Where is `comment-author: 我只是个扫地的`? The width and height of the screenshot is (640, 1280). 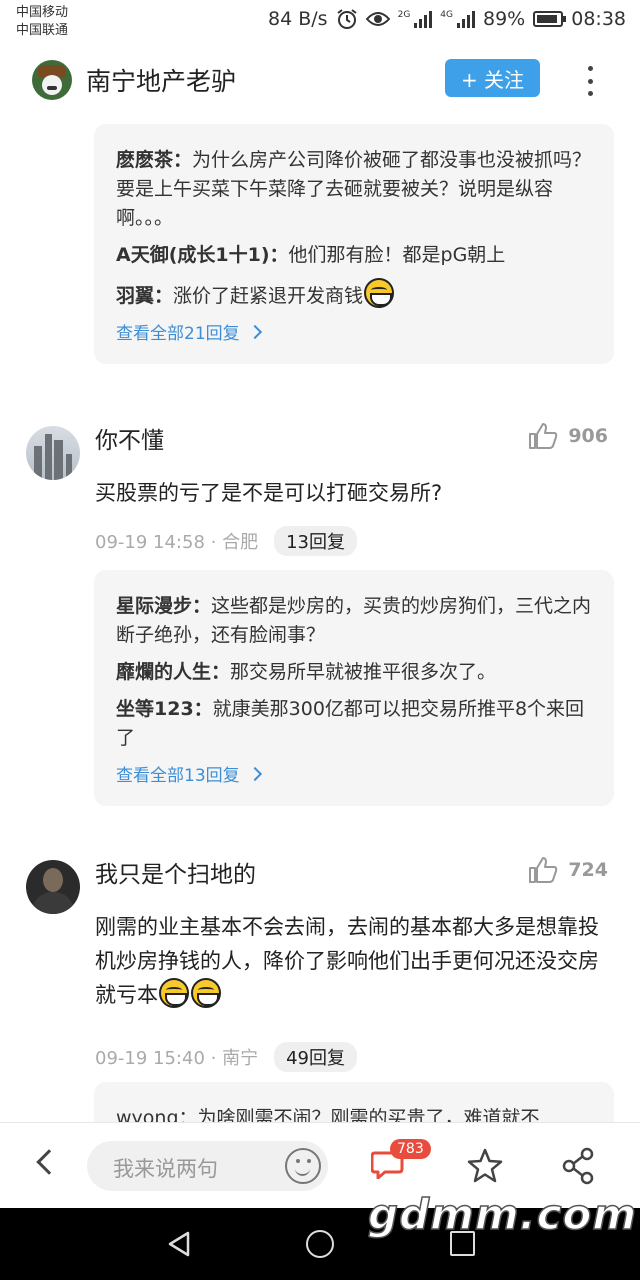 comment-author: 我只是个扫地的 is located at coordinates (175, 875).